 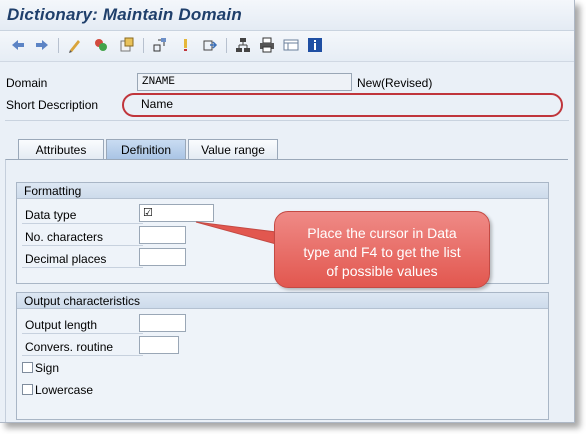 What do you see at coordinates (382, 271) in the screenshot?
I see `callout-line: of possible values` at bounding box center [382, 271].